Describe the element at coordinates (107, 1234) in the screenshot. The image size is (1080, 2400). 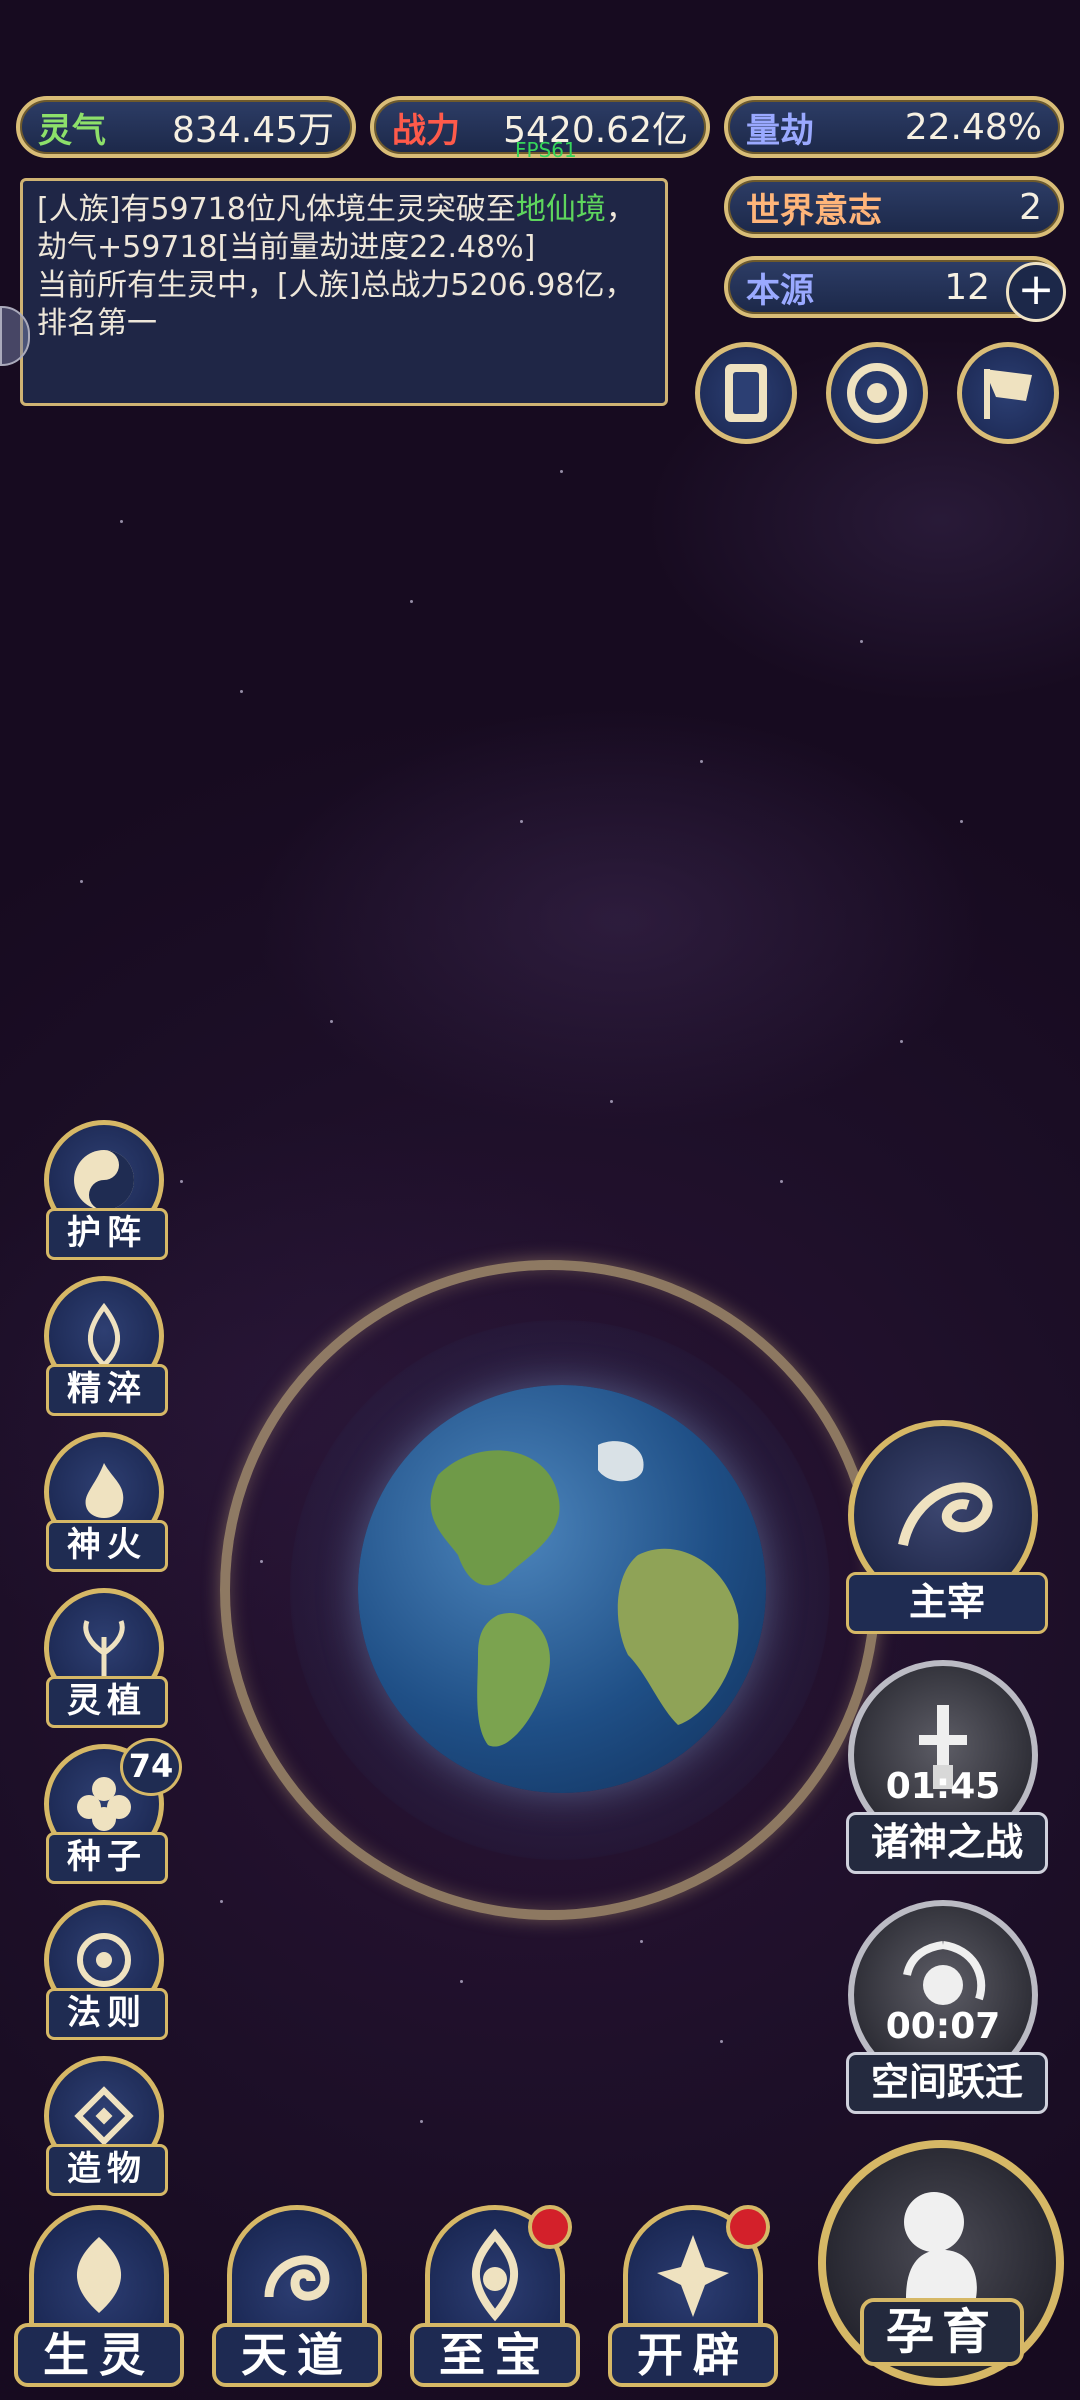
I see `menu-huzhen-label: 护阵` at that location.